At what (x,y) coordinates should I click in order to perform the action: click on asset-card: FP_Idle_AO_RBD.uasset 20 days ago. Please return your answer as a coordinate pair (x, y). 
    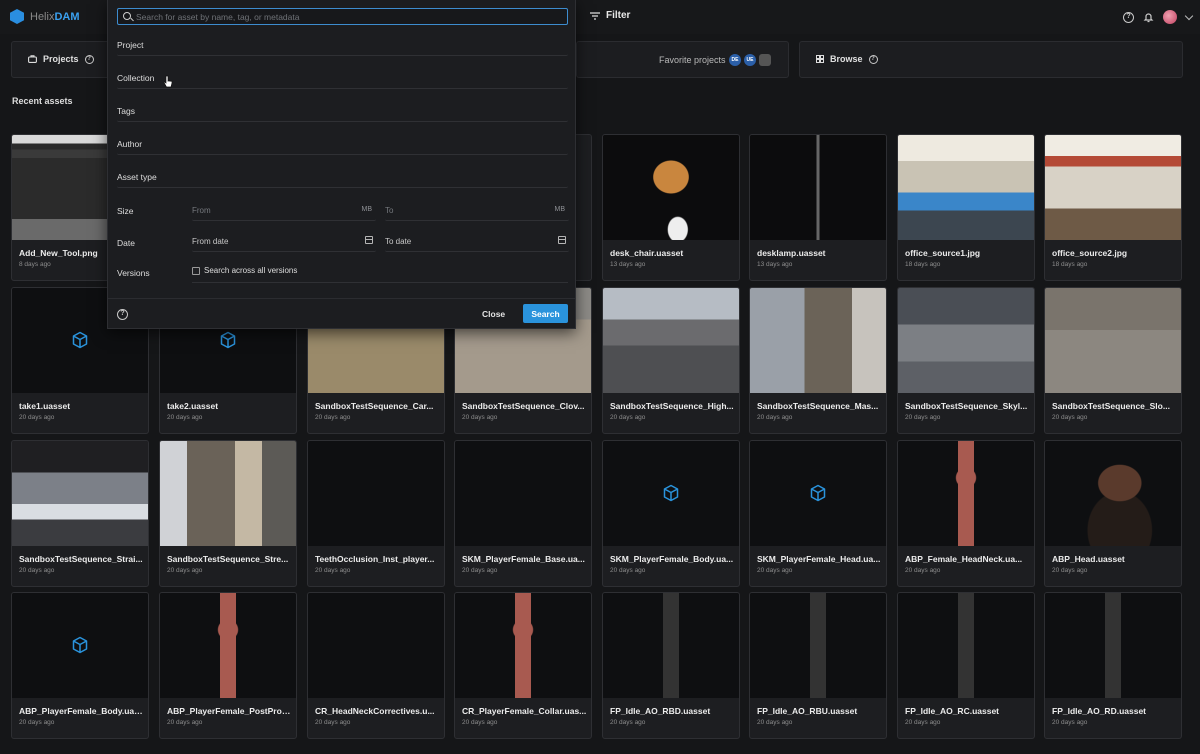
    Looking at the image, I should click on (671, 665).